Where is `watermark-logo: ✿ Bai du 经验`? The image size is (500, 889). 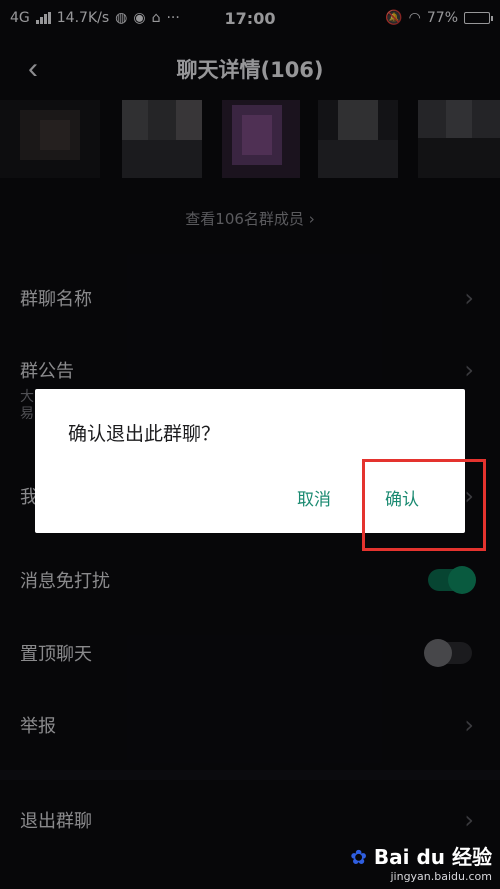 watermark-logo: ✿ Bai du 经验 is located at coordinates (421, 855).